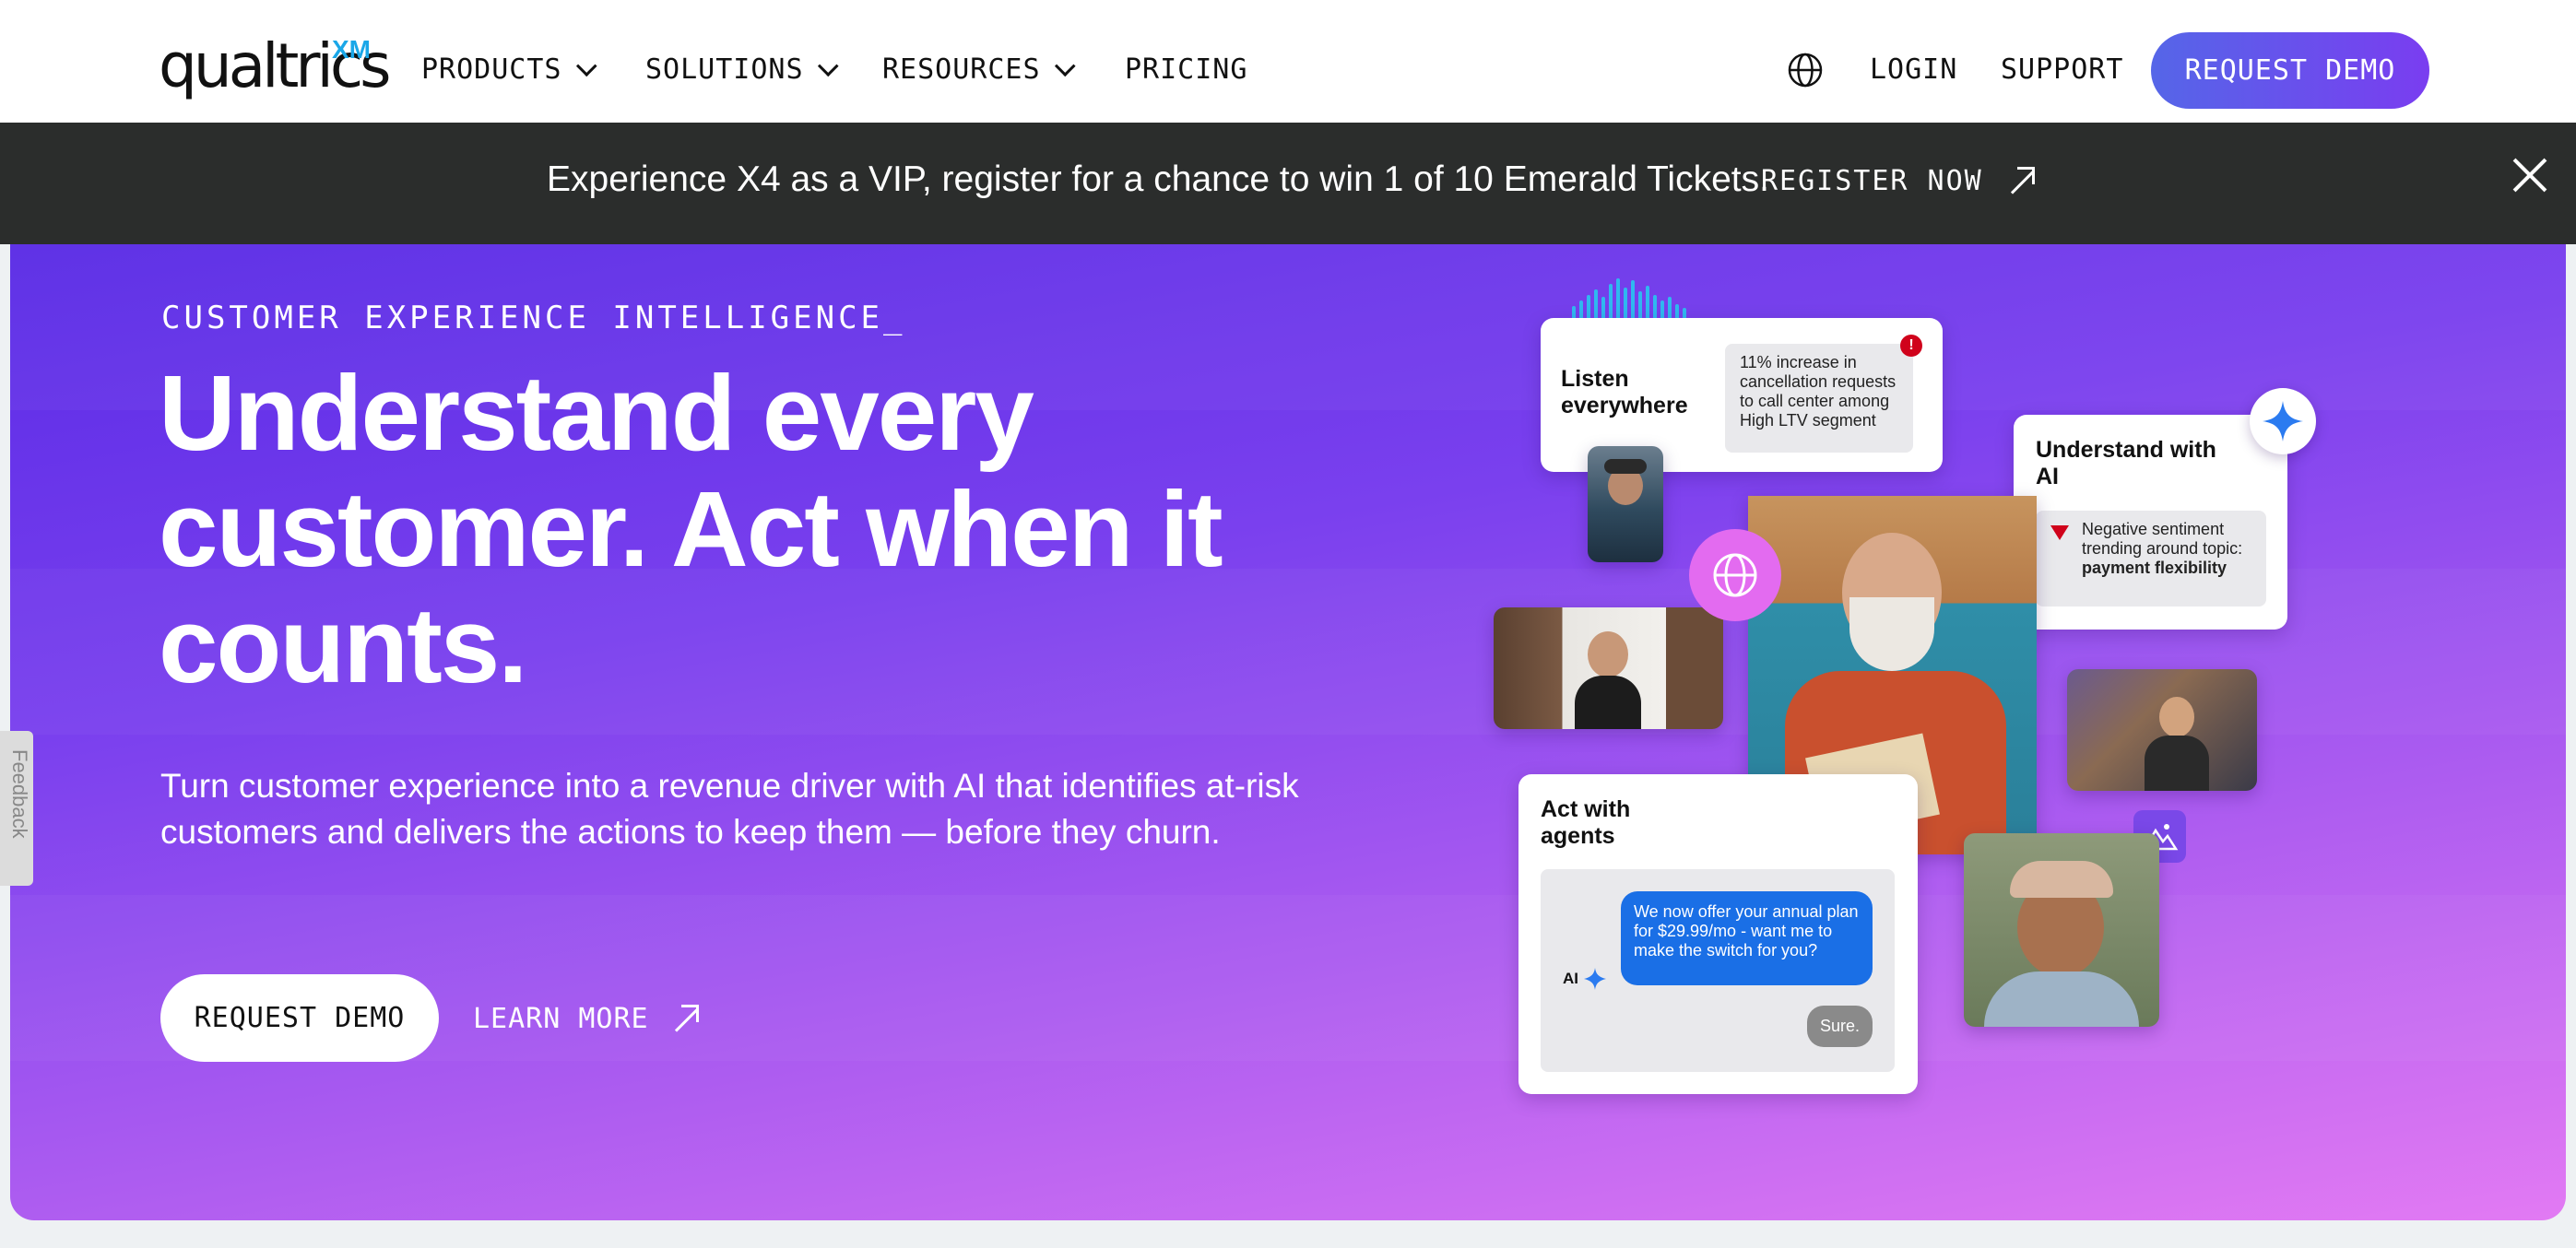 This screenshot has width=2576, height=1248. Describe the element at coordinates (491, 69) in the screenshot. I see `nav-products-label: PRODUCTS` at that location.